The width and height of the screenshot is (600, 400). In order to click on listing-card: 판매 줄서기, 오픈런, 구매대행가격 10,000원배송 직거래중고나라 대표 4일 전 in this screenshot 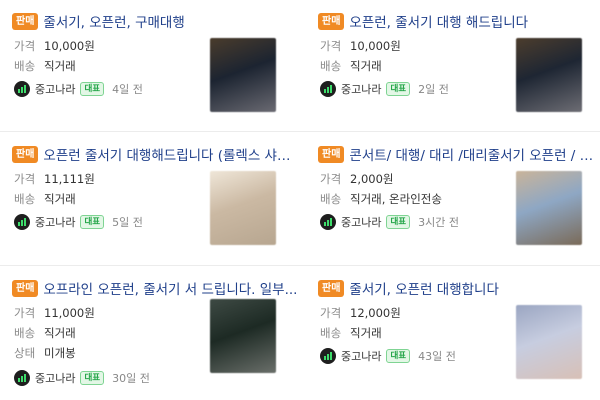, I will do `click(156, 69)`.